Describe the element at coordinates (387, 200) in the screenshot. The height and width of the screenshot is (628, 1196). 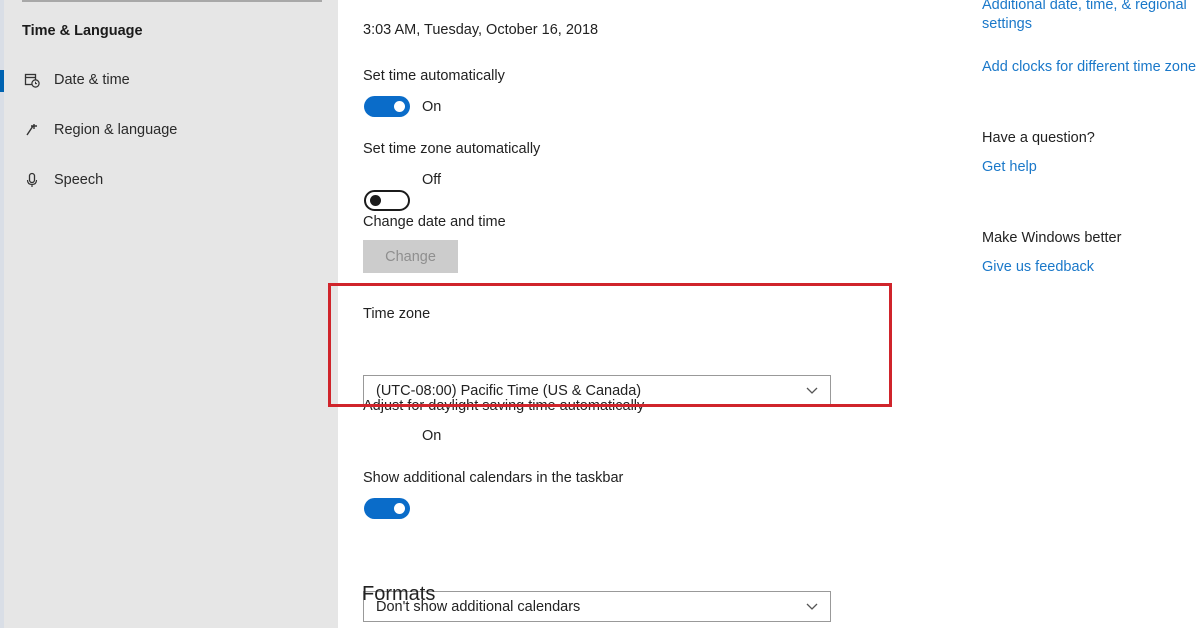
I see `set-tz-auto-toggle` at that location.